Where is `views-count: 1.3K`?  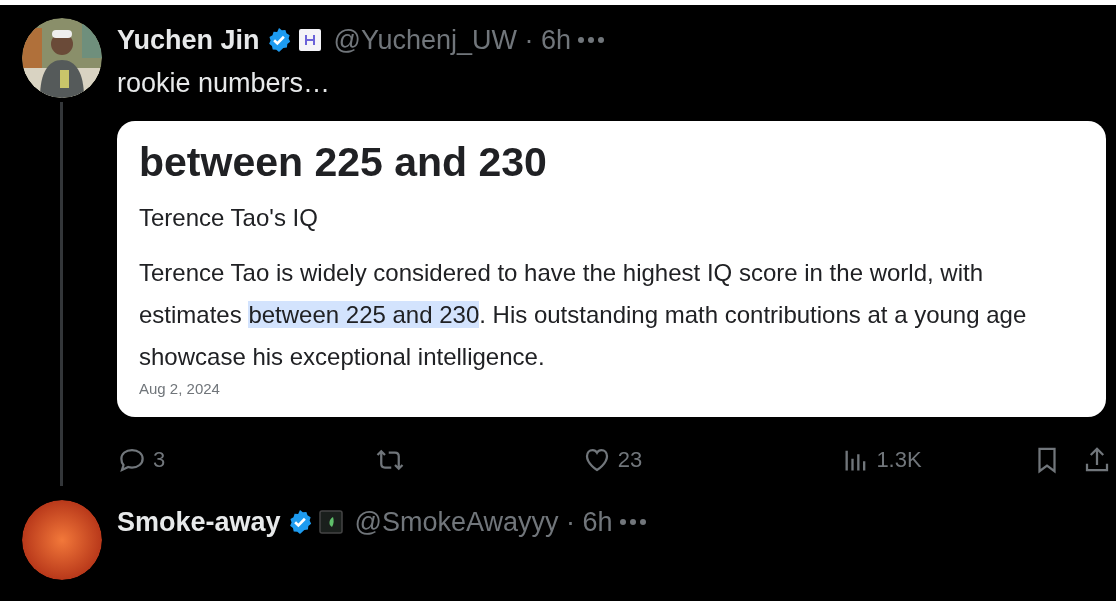 views-count: 1.3K is located at coordinates (899, 460).